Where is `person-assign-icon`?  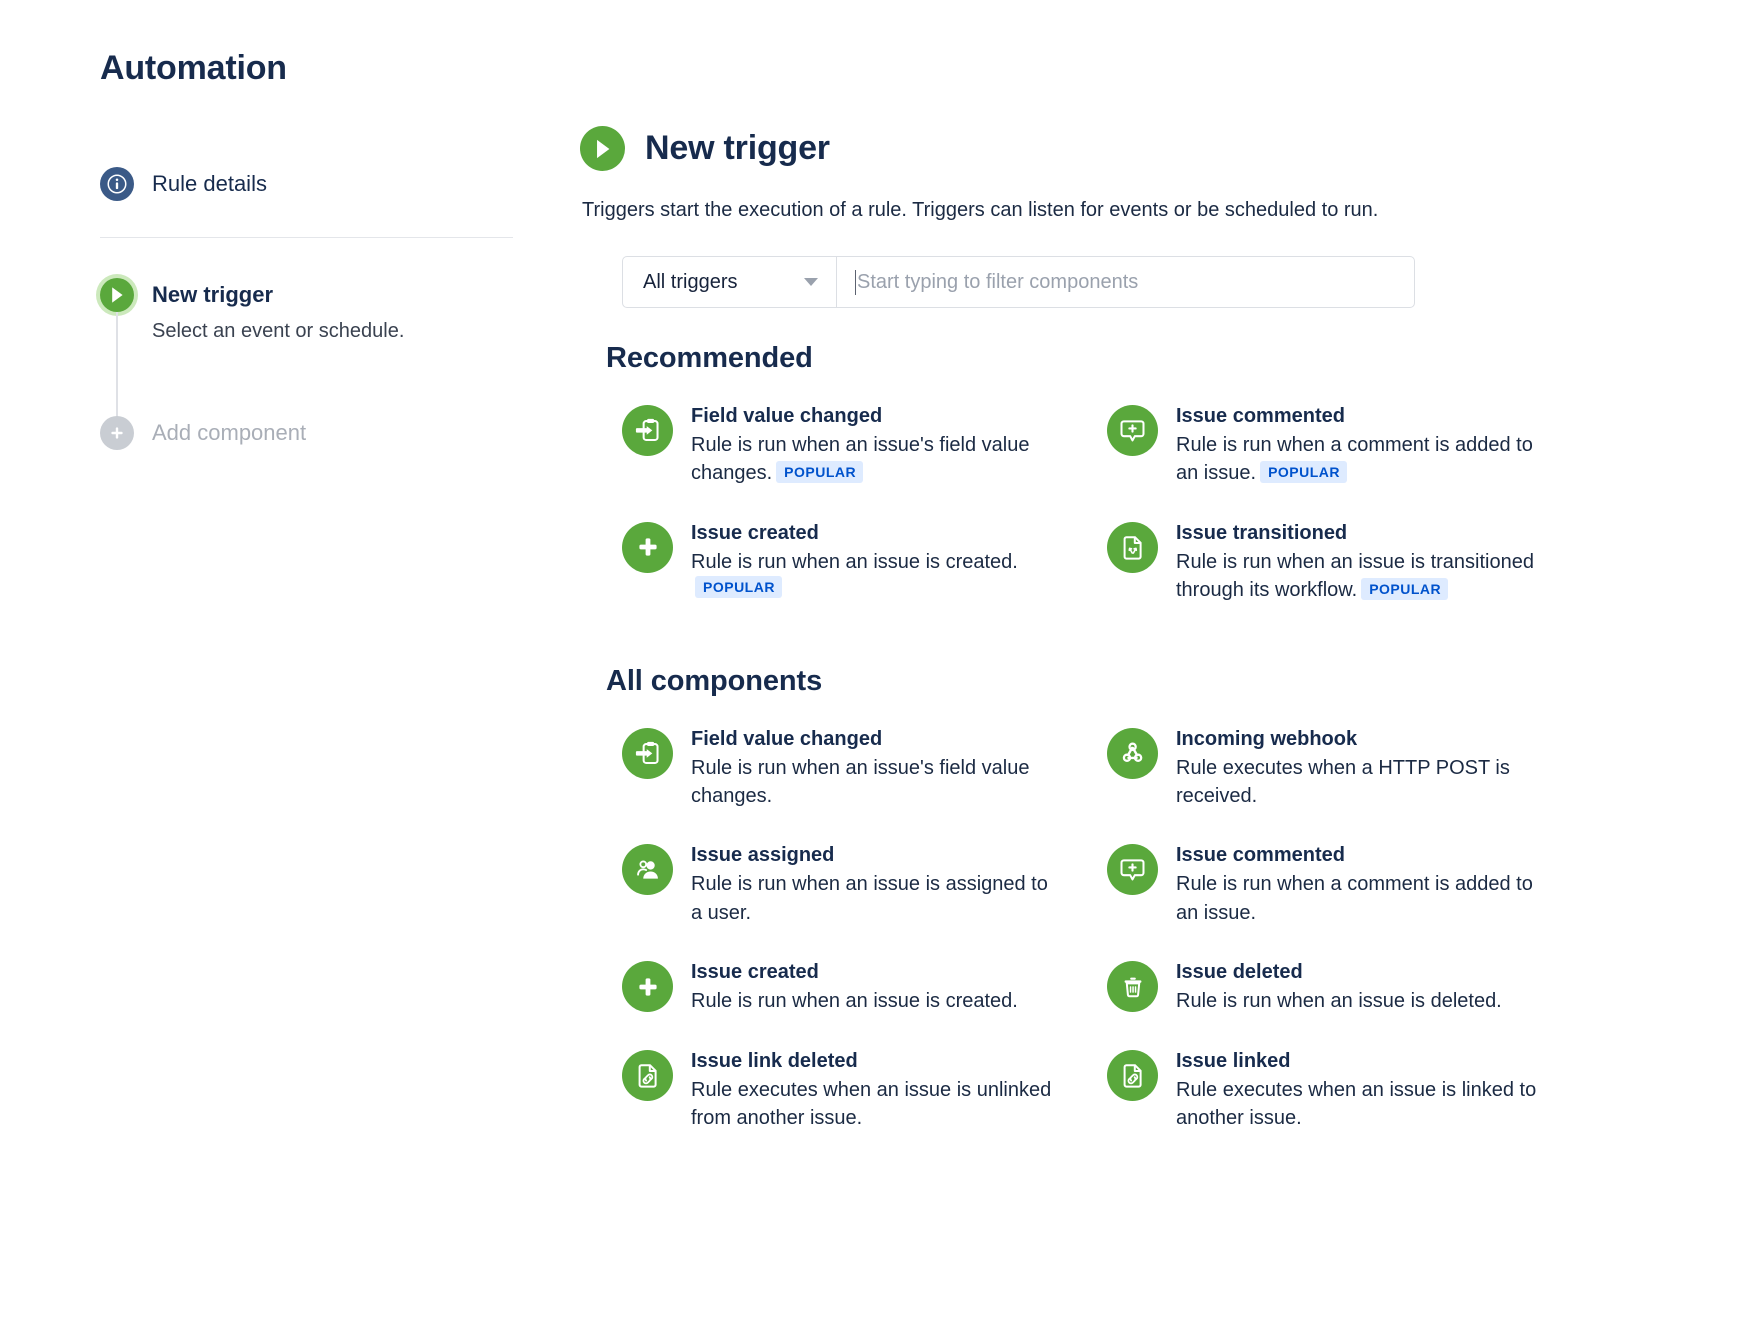
person-assign-icon is located at coordinates (647, 870).